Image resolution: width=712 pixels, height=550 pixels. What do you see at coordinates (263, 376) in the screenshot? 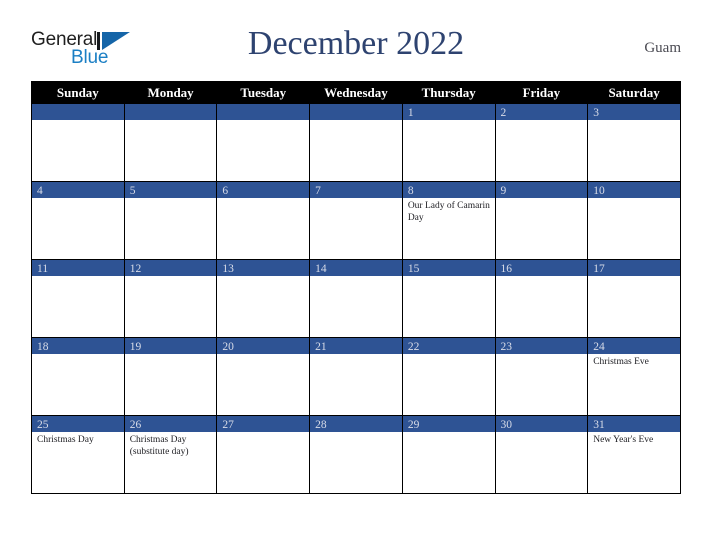
I see `calendar-day-cell: 20` at bounding box center [263, 376].